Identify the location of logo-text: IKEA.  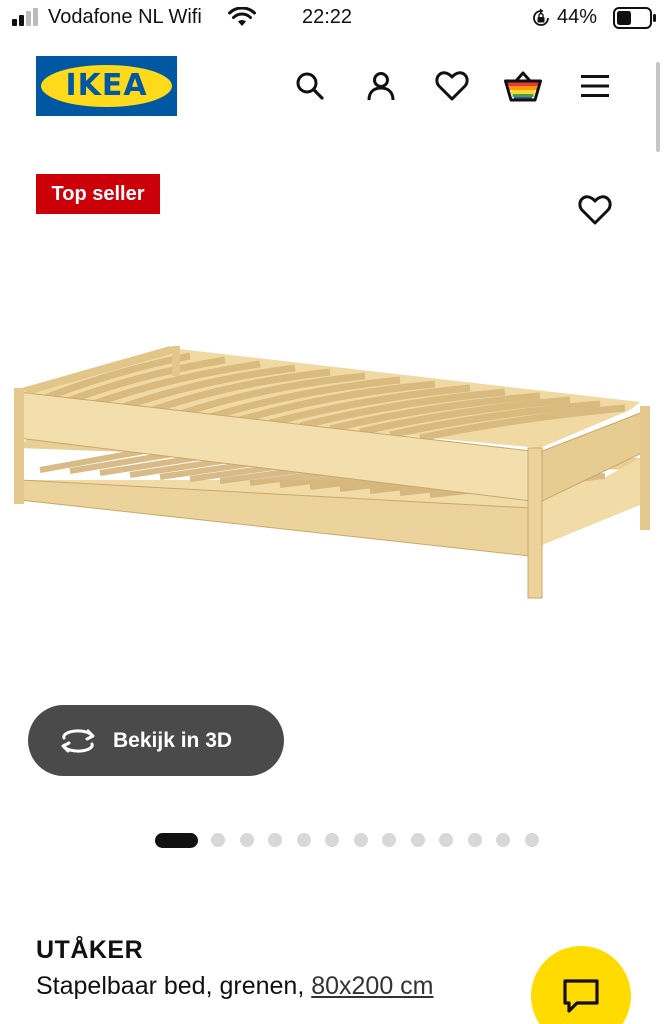
(106, 85).